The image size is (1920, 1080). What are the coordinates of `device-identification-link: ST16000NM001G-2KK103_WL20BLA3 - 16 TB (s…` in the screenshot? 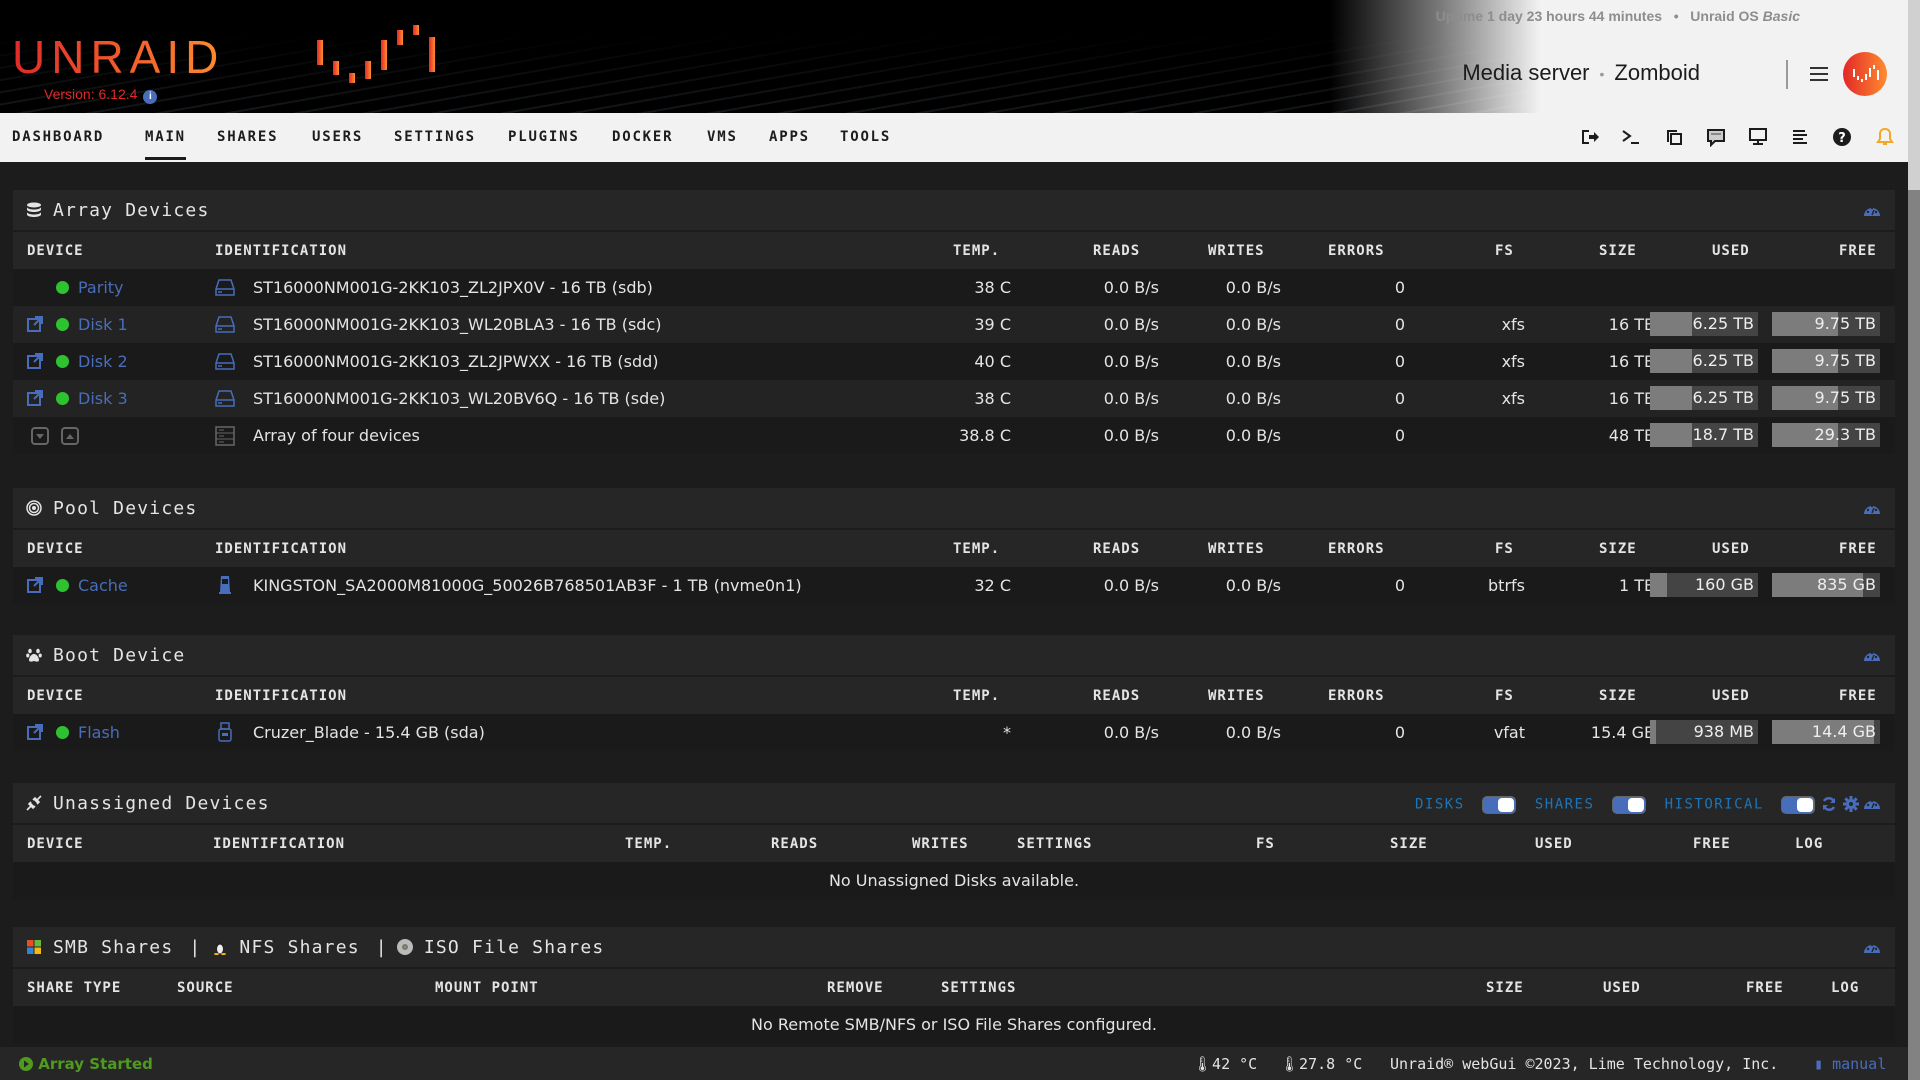 It's located at (457, 324).